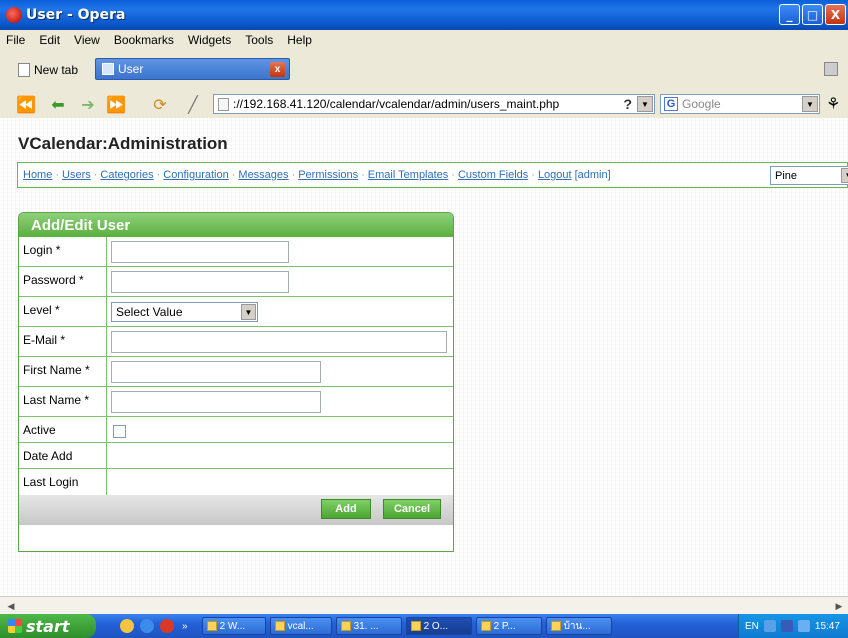 The height and width of the screenshot is (638, 848). I want to click on close-tab-button: x, so click(277, 69).